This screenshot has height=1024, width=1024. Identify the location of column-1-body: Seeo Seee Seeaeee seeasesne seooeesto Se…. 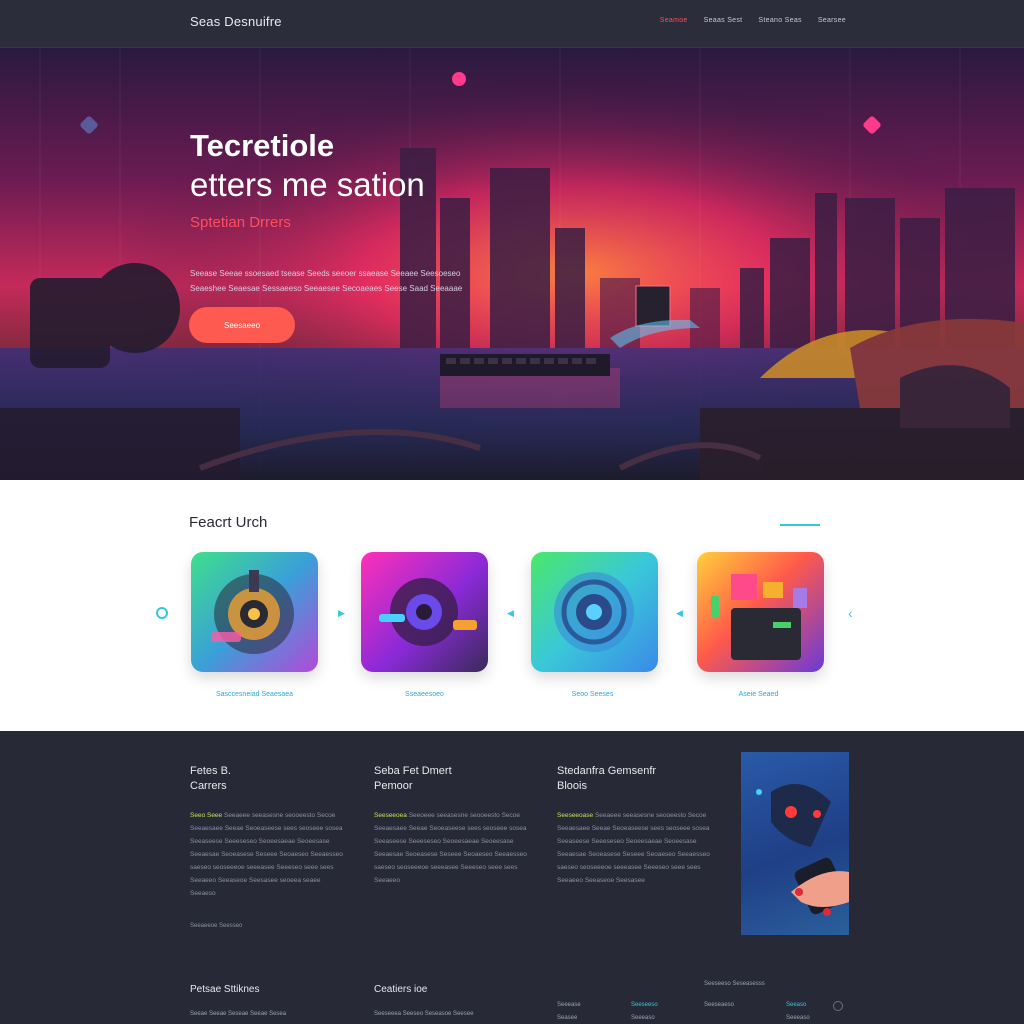
(267, 854).